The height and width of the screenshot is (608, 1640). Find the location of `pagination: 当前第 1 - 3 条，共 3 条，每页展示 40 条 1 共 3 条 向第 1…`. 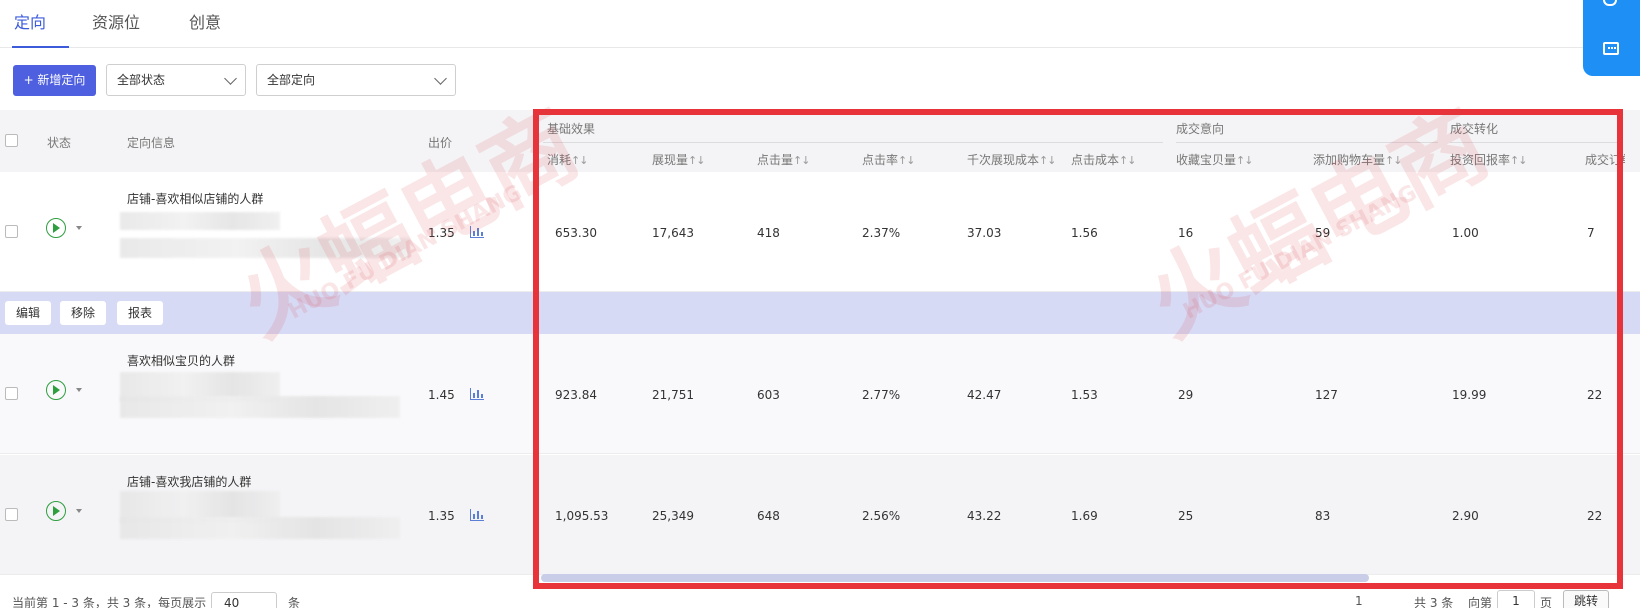

pagination: 当前第 1 - 3 条，共 3 条，每页展示 40 条 1 共 3 条 向第 1… is located at coordinates (820, 598).